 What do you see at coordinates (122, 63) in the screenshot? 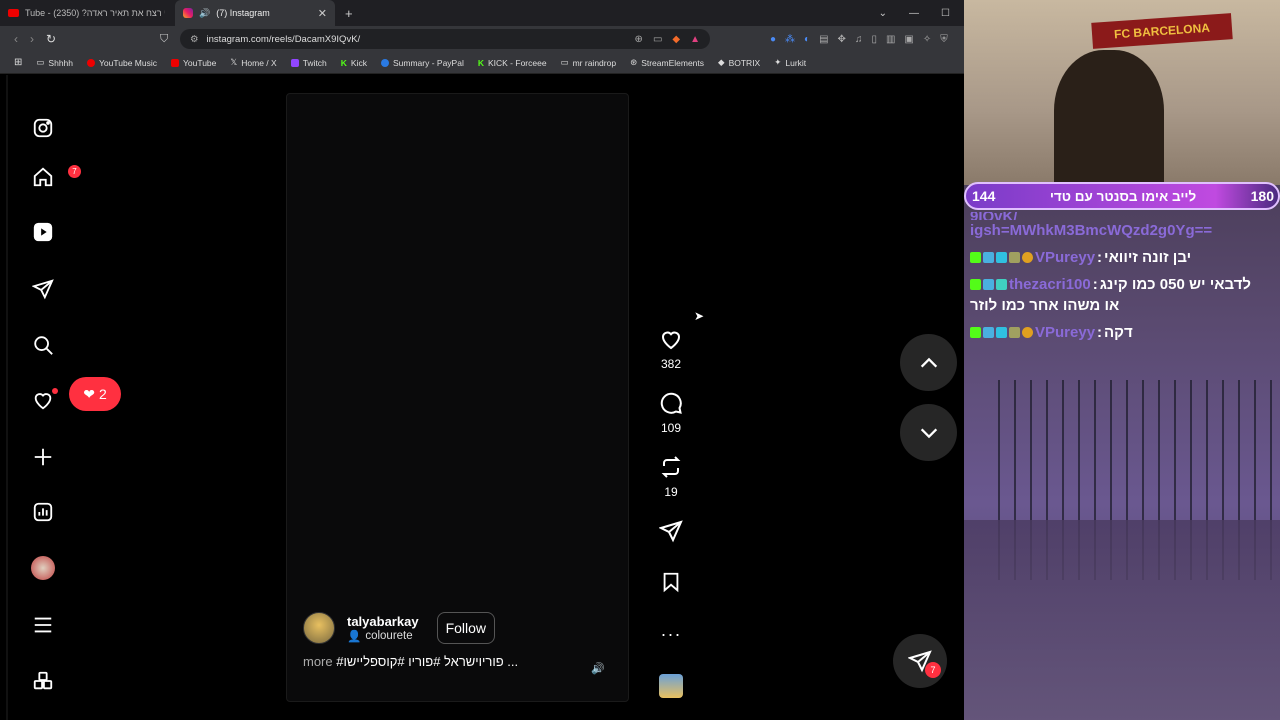
I see `bookmark-item: YouTube Music` at bounding box center [122, 63].